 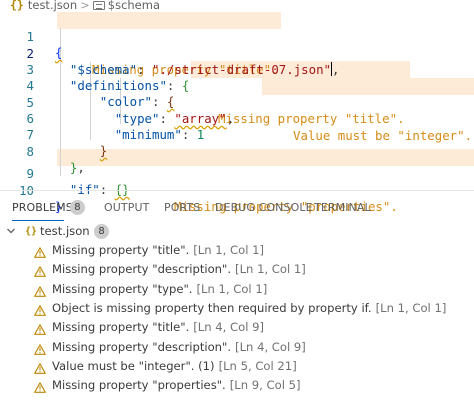 I want to click on problem-item: Missing property "title". [Ln 1, Col 1], so click(x=237, y=250).